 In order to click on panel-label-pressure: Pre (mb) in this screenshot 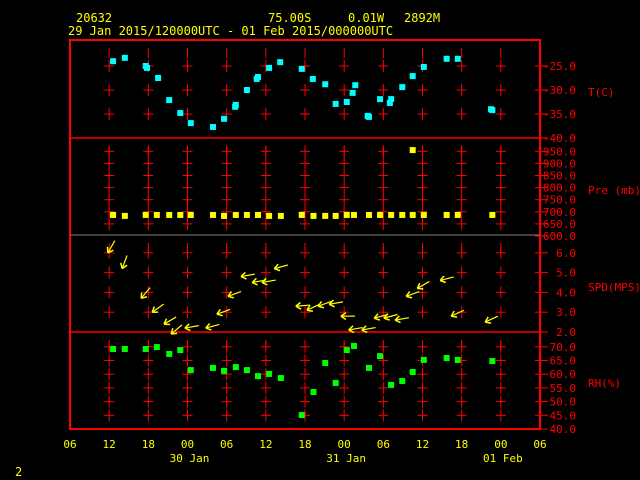, I will do `click(614, 190)`.